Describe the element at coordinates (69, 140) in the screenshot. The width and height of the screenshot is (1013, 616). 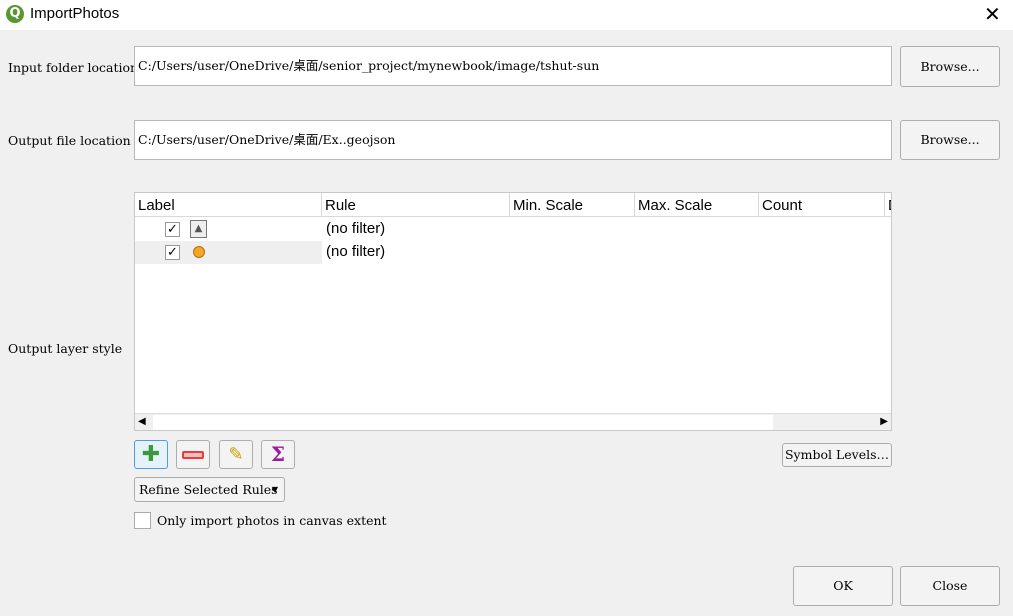
I see `output-file-label: Output file location` at that location.